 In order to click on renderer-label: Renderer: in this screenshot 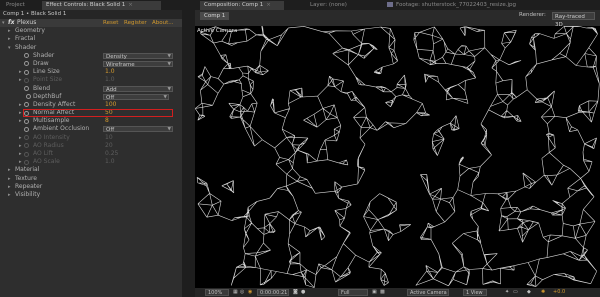, I will do `click(532, 15)`.